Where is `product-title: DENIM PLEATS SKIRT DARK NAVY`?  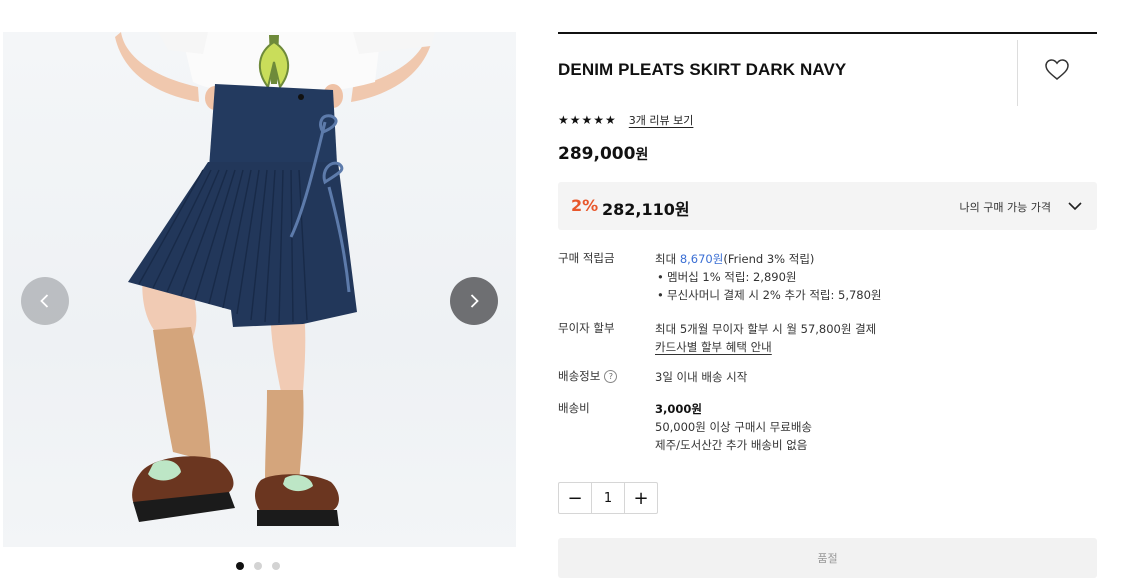
product-title: DENIM PLEATS SKIRT DARK NAVY is located at coordinates (702, 69).